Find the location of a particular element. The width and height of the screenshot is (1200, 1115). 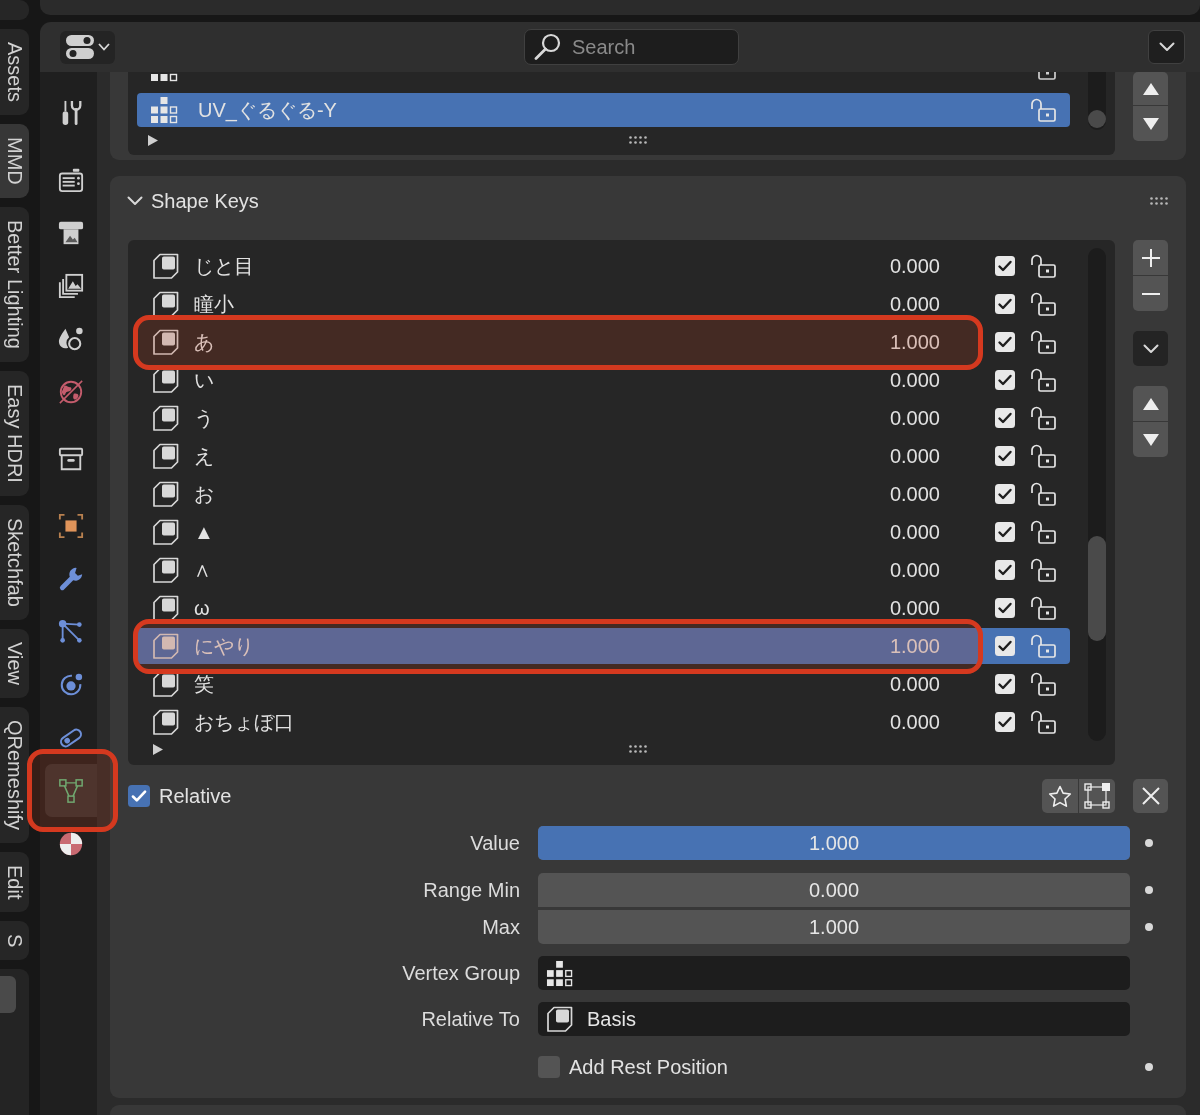

shape-key-name: う is located at coordinates (204, 418).